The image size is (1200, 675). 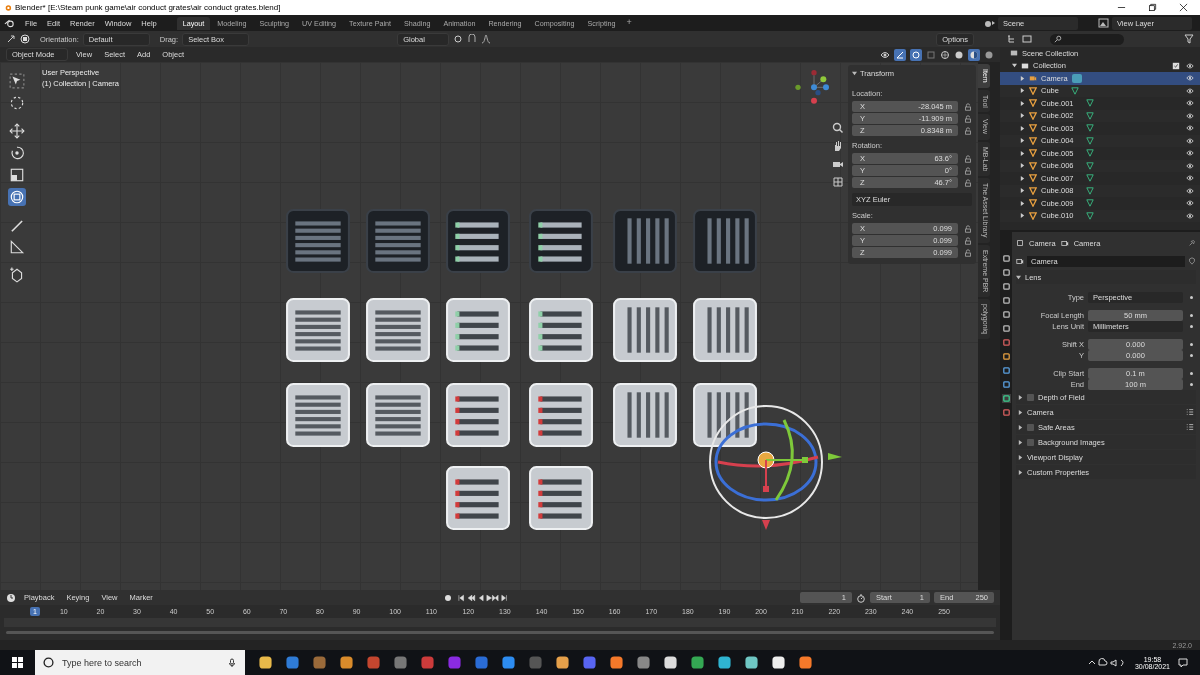 What do you see at coordinates (448, 597) in the screenshot?
I see `record-icon` at bounding box center [448, 597].